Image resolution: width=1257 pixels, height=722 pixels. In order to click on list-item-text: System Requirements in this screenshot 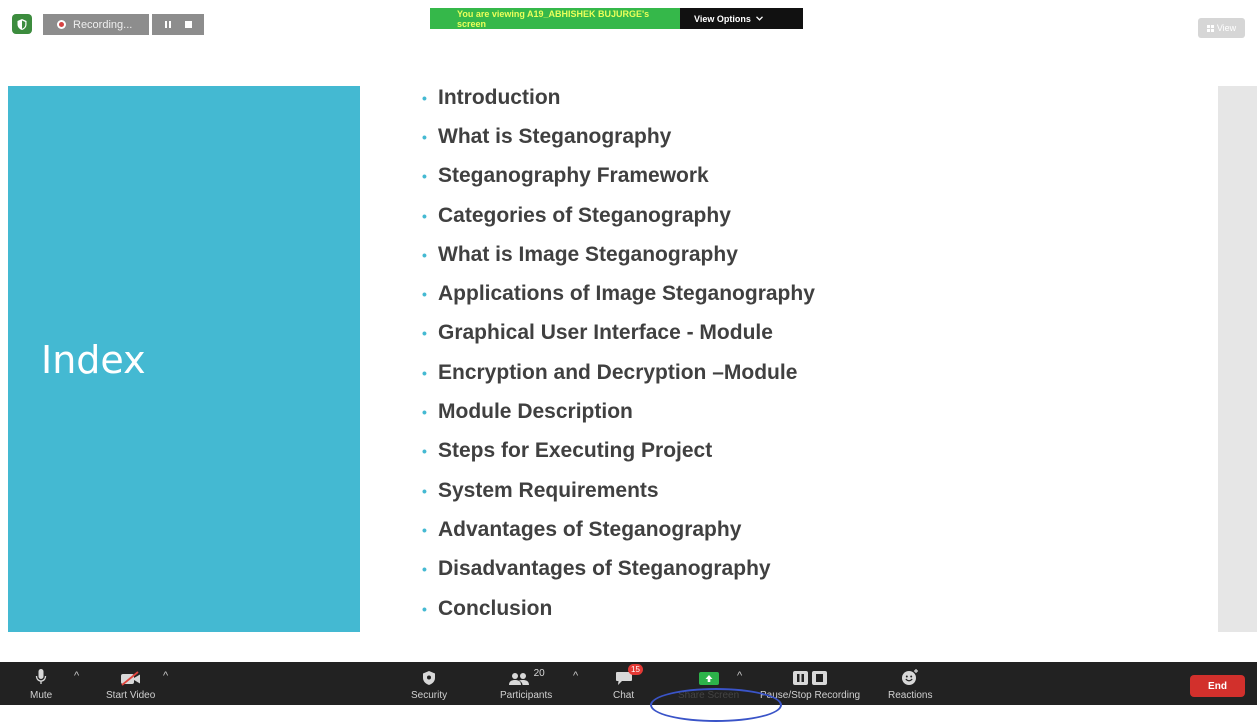, I will do `click(548, 490)`.